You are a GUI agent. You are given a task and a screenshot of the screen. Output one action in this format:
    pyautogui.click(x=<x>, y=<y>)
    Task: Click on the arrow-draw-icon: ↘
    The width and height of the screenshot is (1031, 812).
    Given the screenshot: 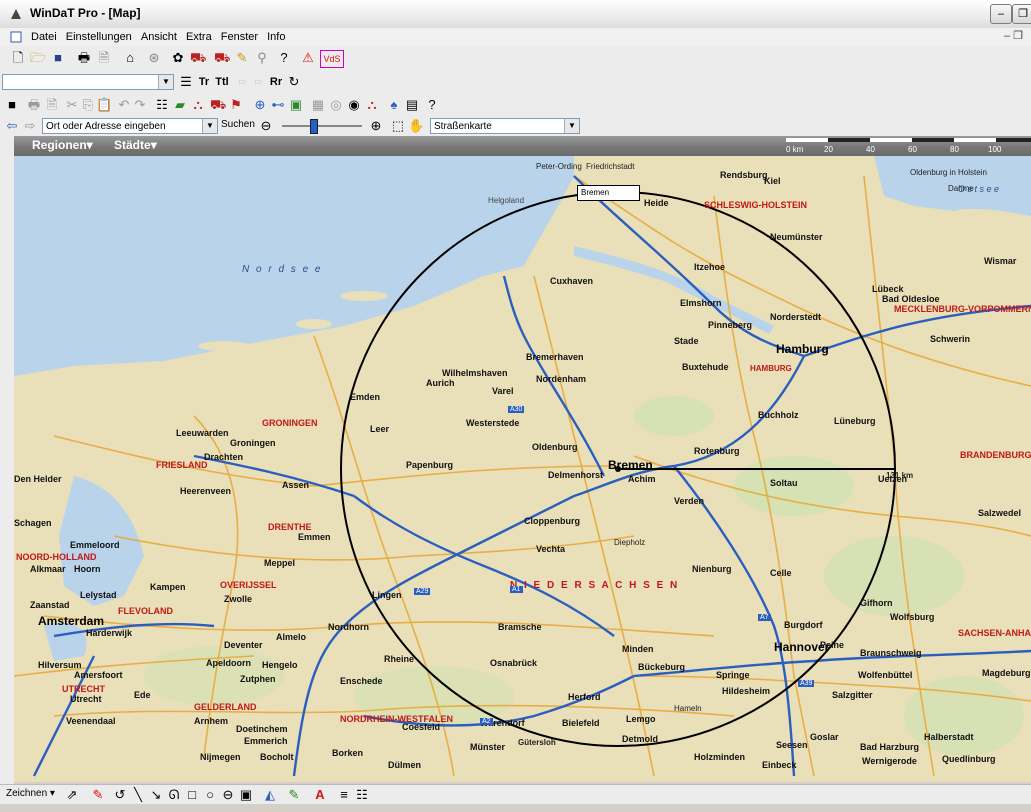 What is the action you would take?
    pyautogui.click(x=156, y=795)
    